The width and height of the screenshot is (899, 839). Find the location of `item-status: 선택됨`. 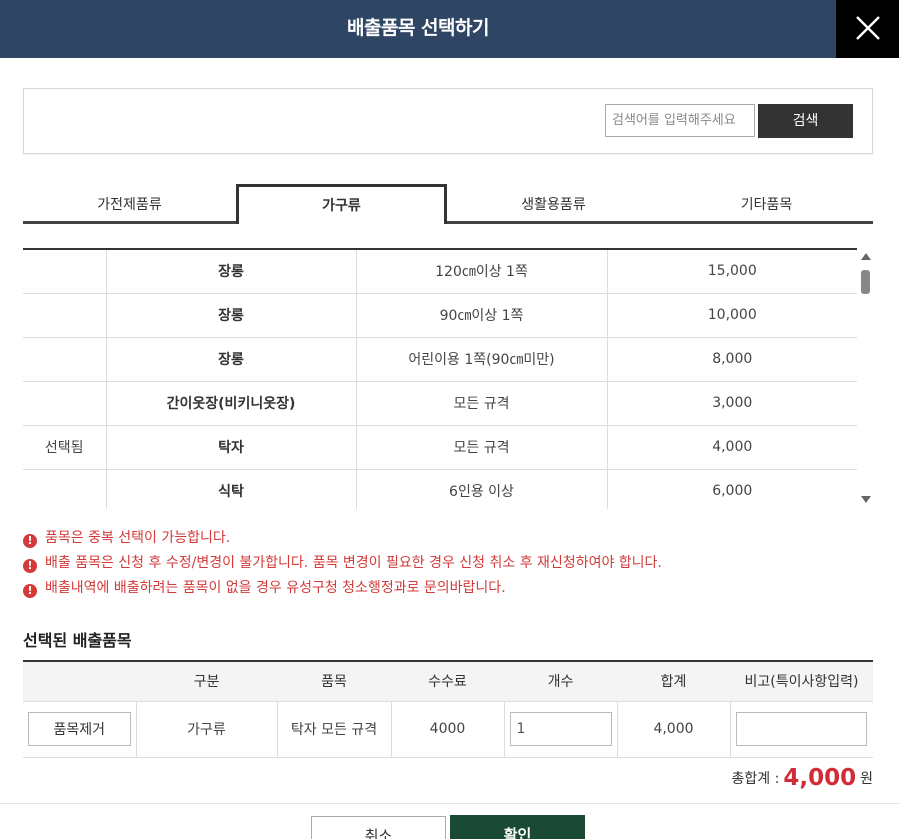

item-status: 선택됨 is located at coordinates (64, 447).